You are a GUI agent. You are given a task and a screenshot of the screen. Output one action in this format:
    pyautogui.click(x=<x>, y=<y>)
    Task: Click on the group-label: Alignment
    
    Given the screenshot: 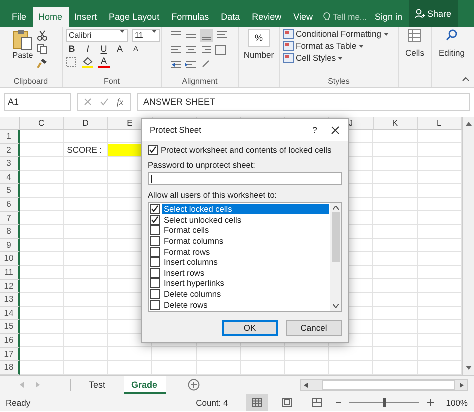 What is the action you would take?
    pyautogui.click(x=200, y=81)
    